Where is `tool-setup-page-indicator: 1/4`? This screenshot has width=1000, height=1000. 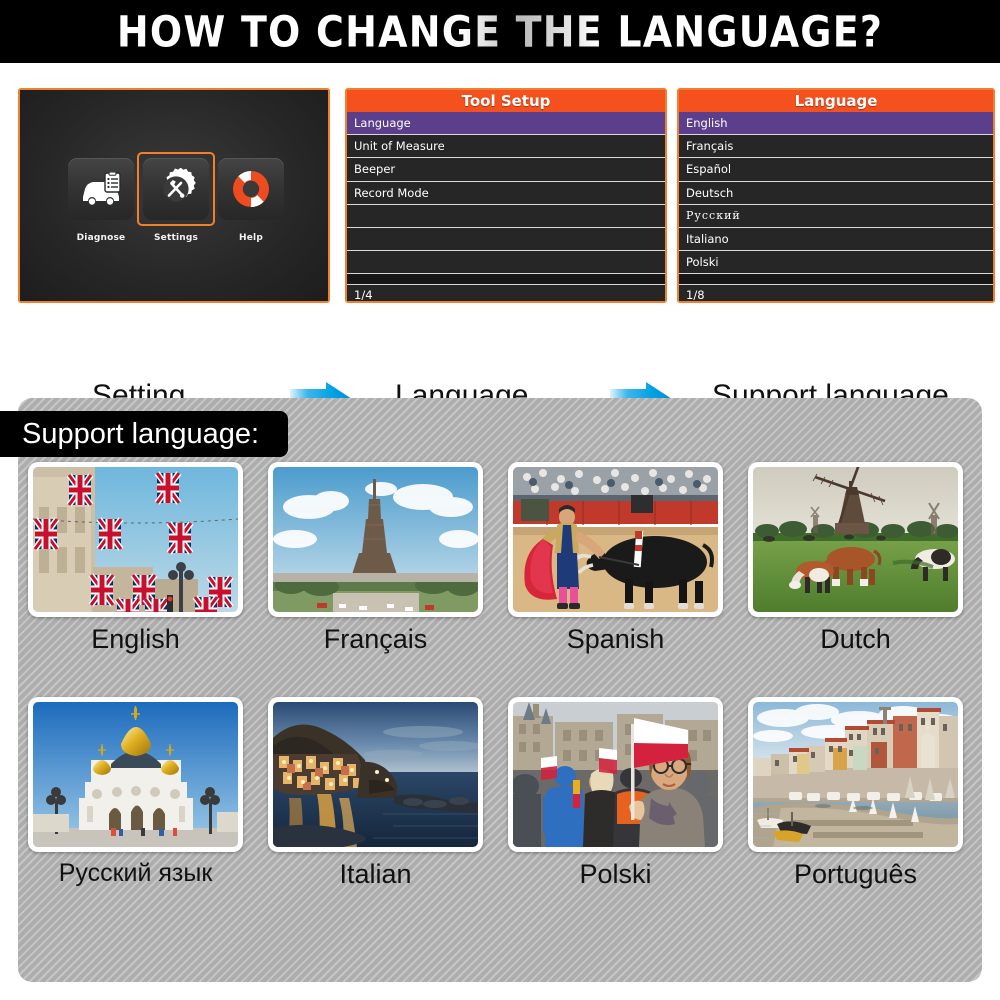 tool-setup-page-indicator: 1/4 is located at coordinates (506, 292).